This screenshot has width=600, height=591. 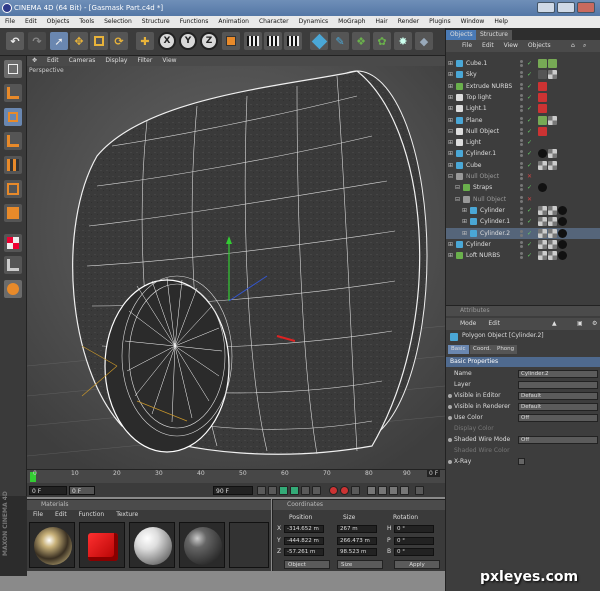 I want to click on obj-menu-edit: Edit, so click(x=488, y=46).